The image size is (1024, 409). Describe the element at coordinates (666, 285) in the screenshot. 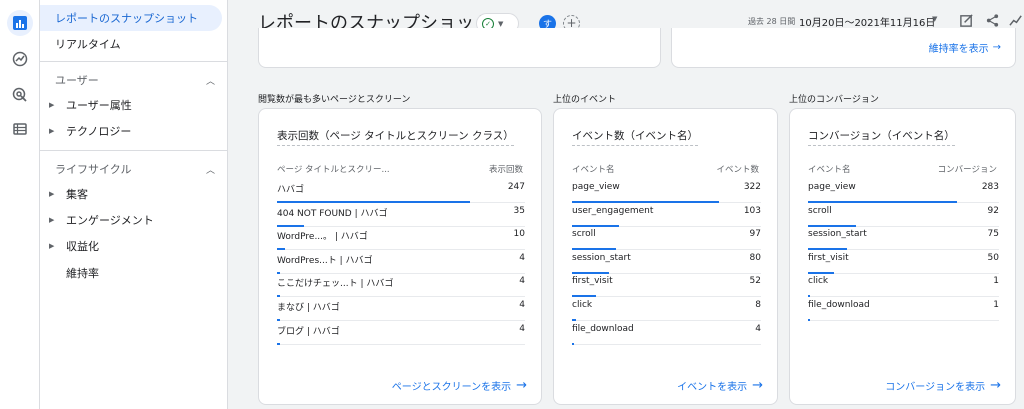

I see `table-row: first_visit 52` at that location.